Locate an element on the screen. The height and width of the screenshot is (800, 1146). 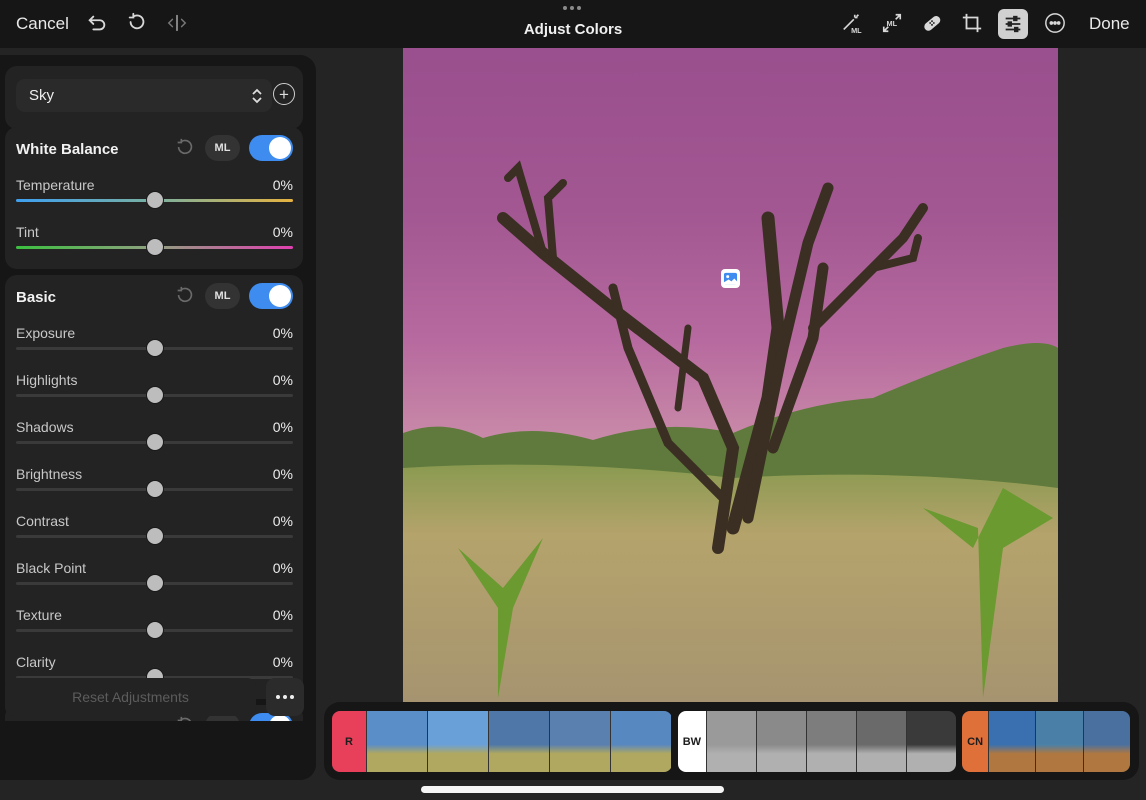
mask-select-dropdown: Sky is located at coordinates (144, 95).